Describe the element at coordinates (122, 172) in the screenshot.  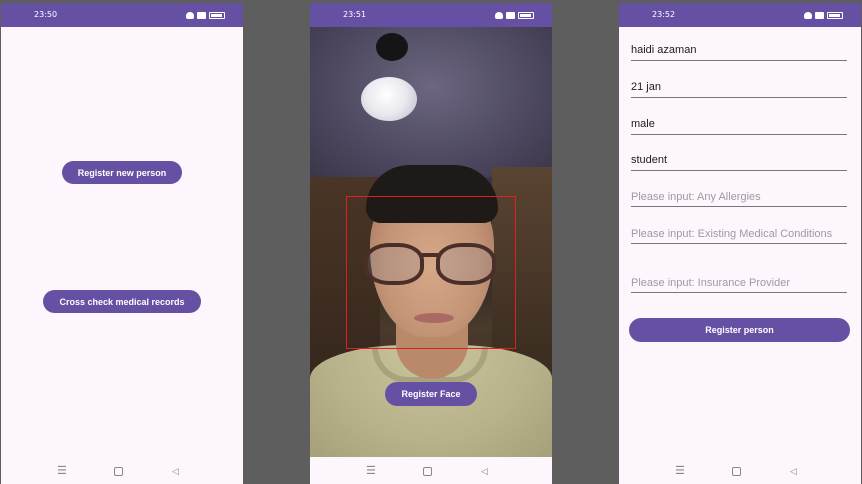
I see `register-new-person-button: Register new person` at that location.